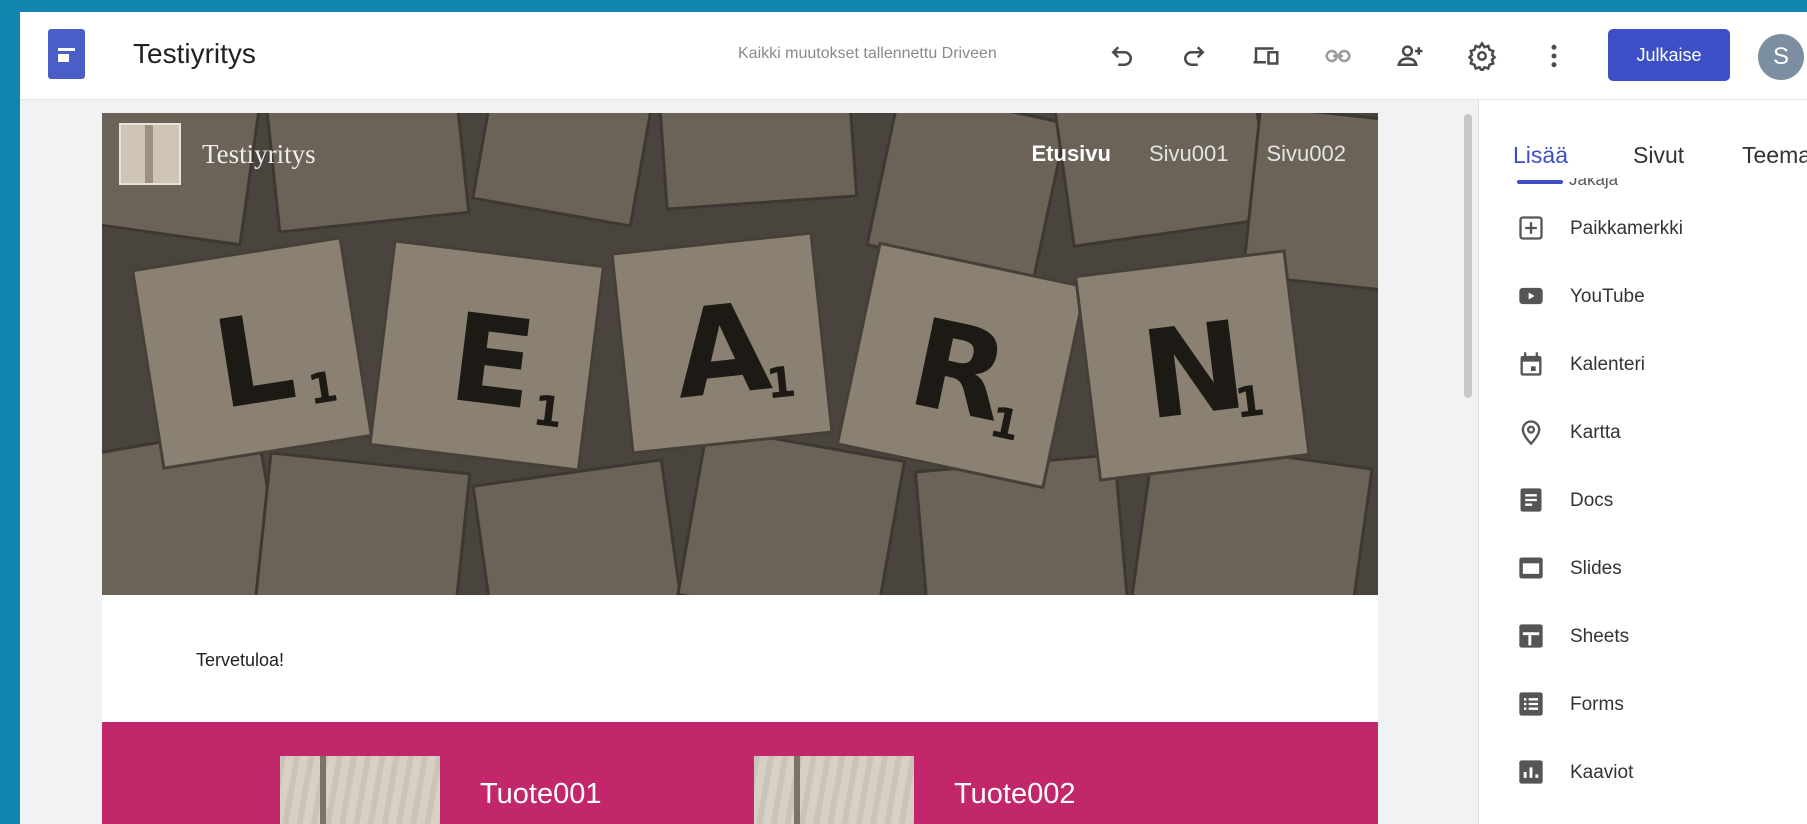 This screenshot has height=824, width=1807. What do you see at coordinates (1643, 569) in the screenshot?
I see `panel-item-slides: Slides` at bounding box center [1643, 569].